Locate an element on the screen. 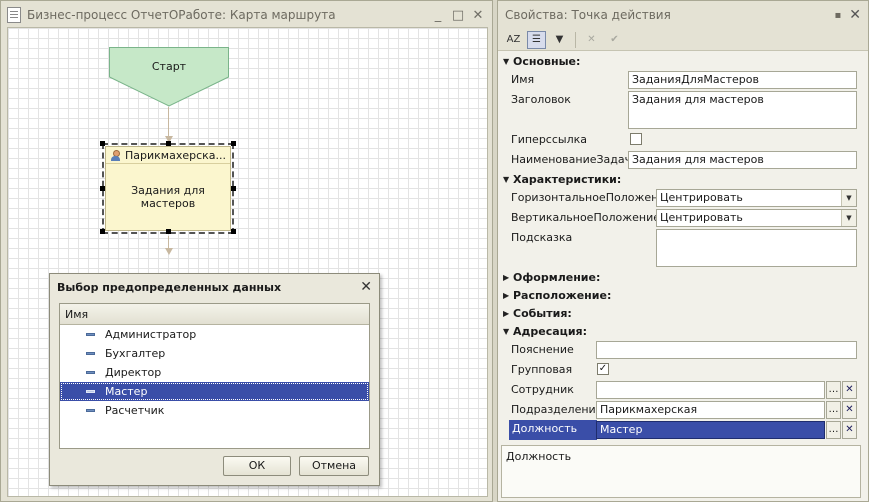 The height and width of the screenshot is (502, 869). property-name: Имя ЗаданияДляМастеров is located at coordinates (680, 80).